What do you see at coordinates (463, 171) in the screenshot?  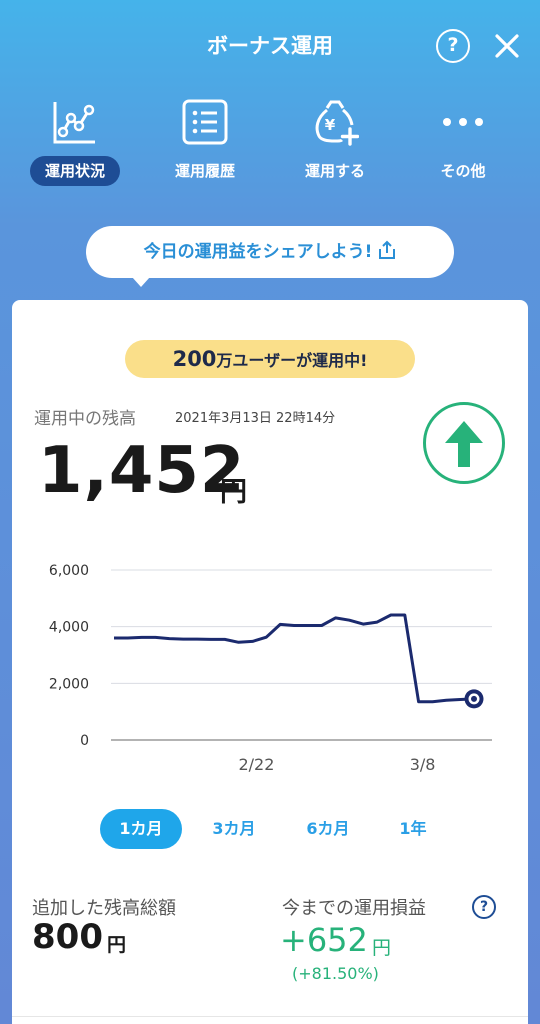 I see `nav-item-label: その他` at bounding box center [463, 171].